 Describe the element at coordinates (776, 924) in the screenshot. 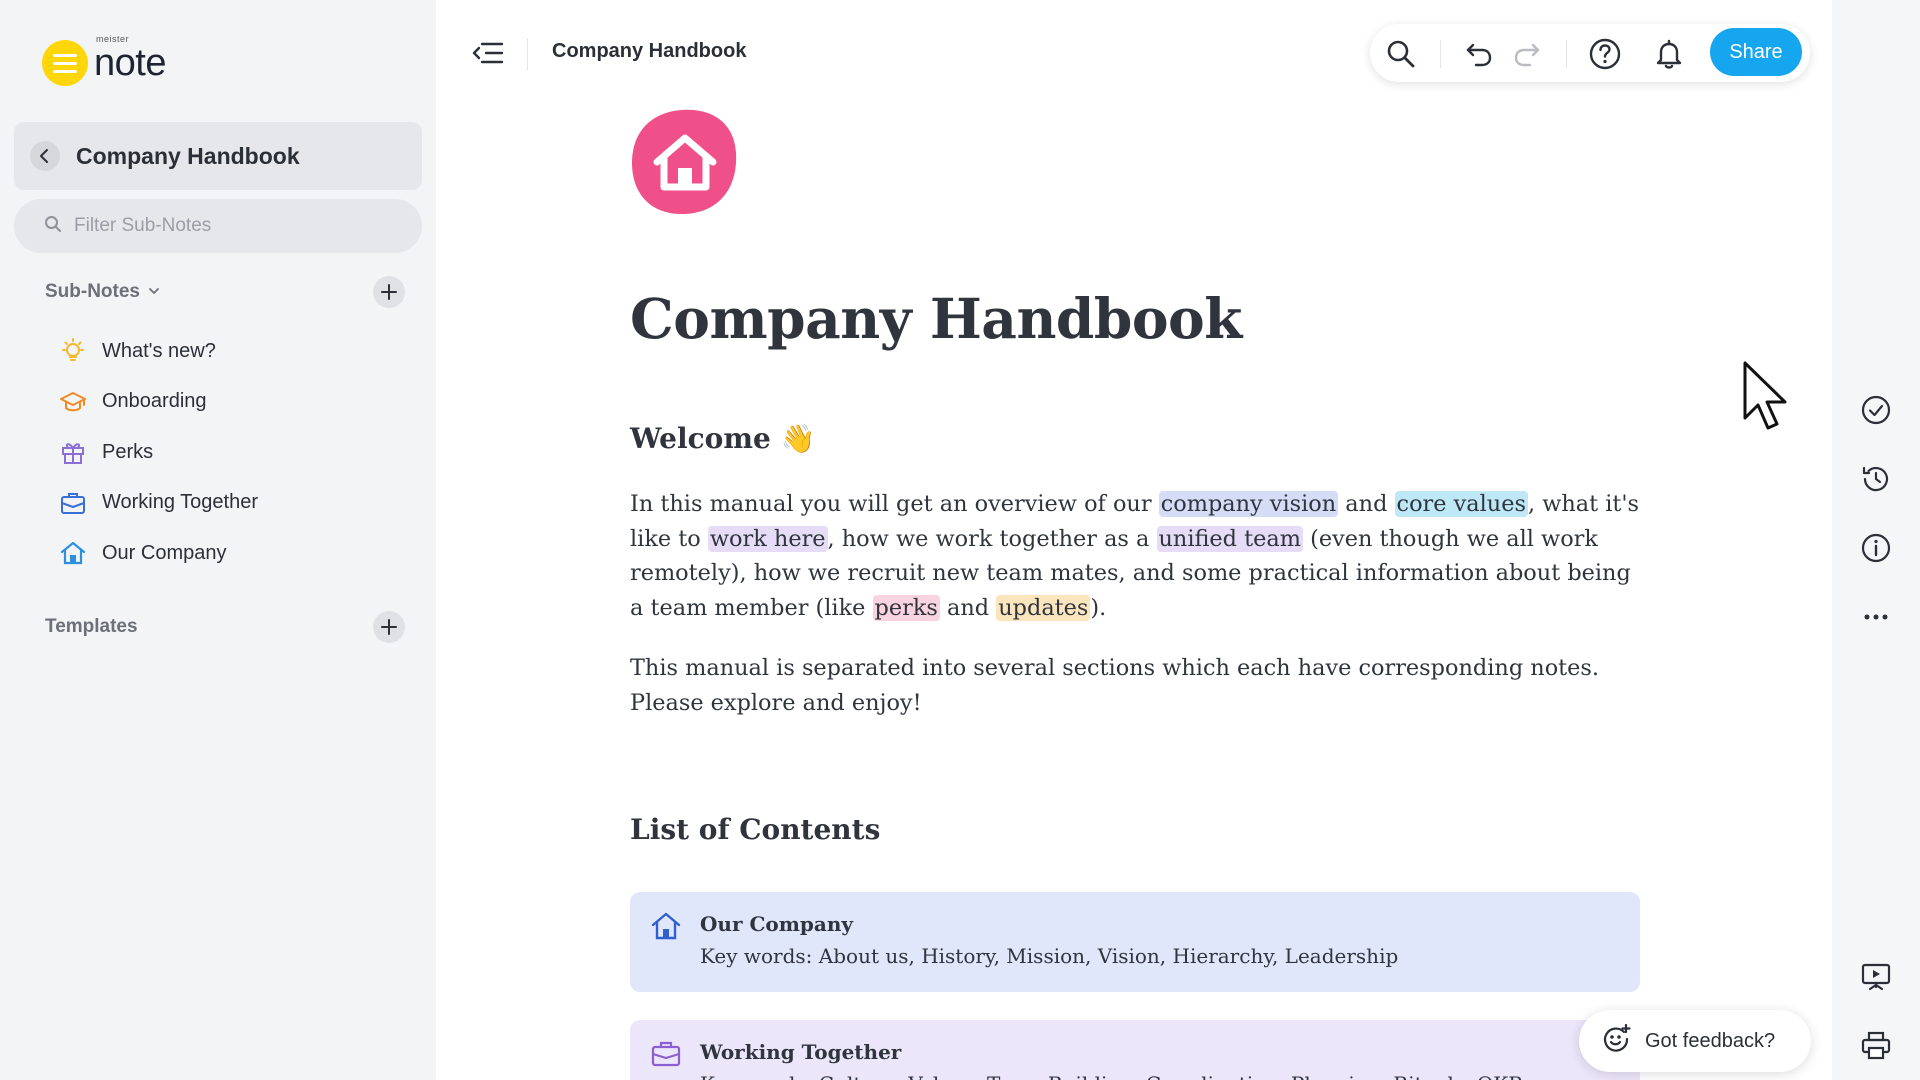

I see `toc-title: Our Company` at that location.